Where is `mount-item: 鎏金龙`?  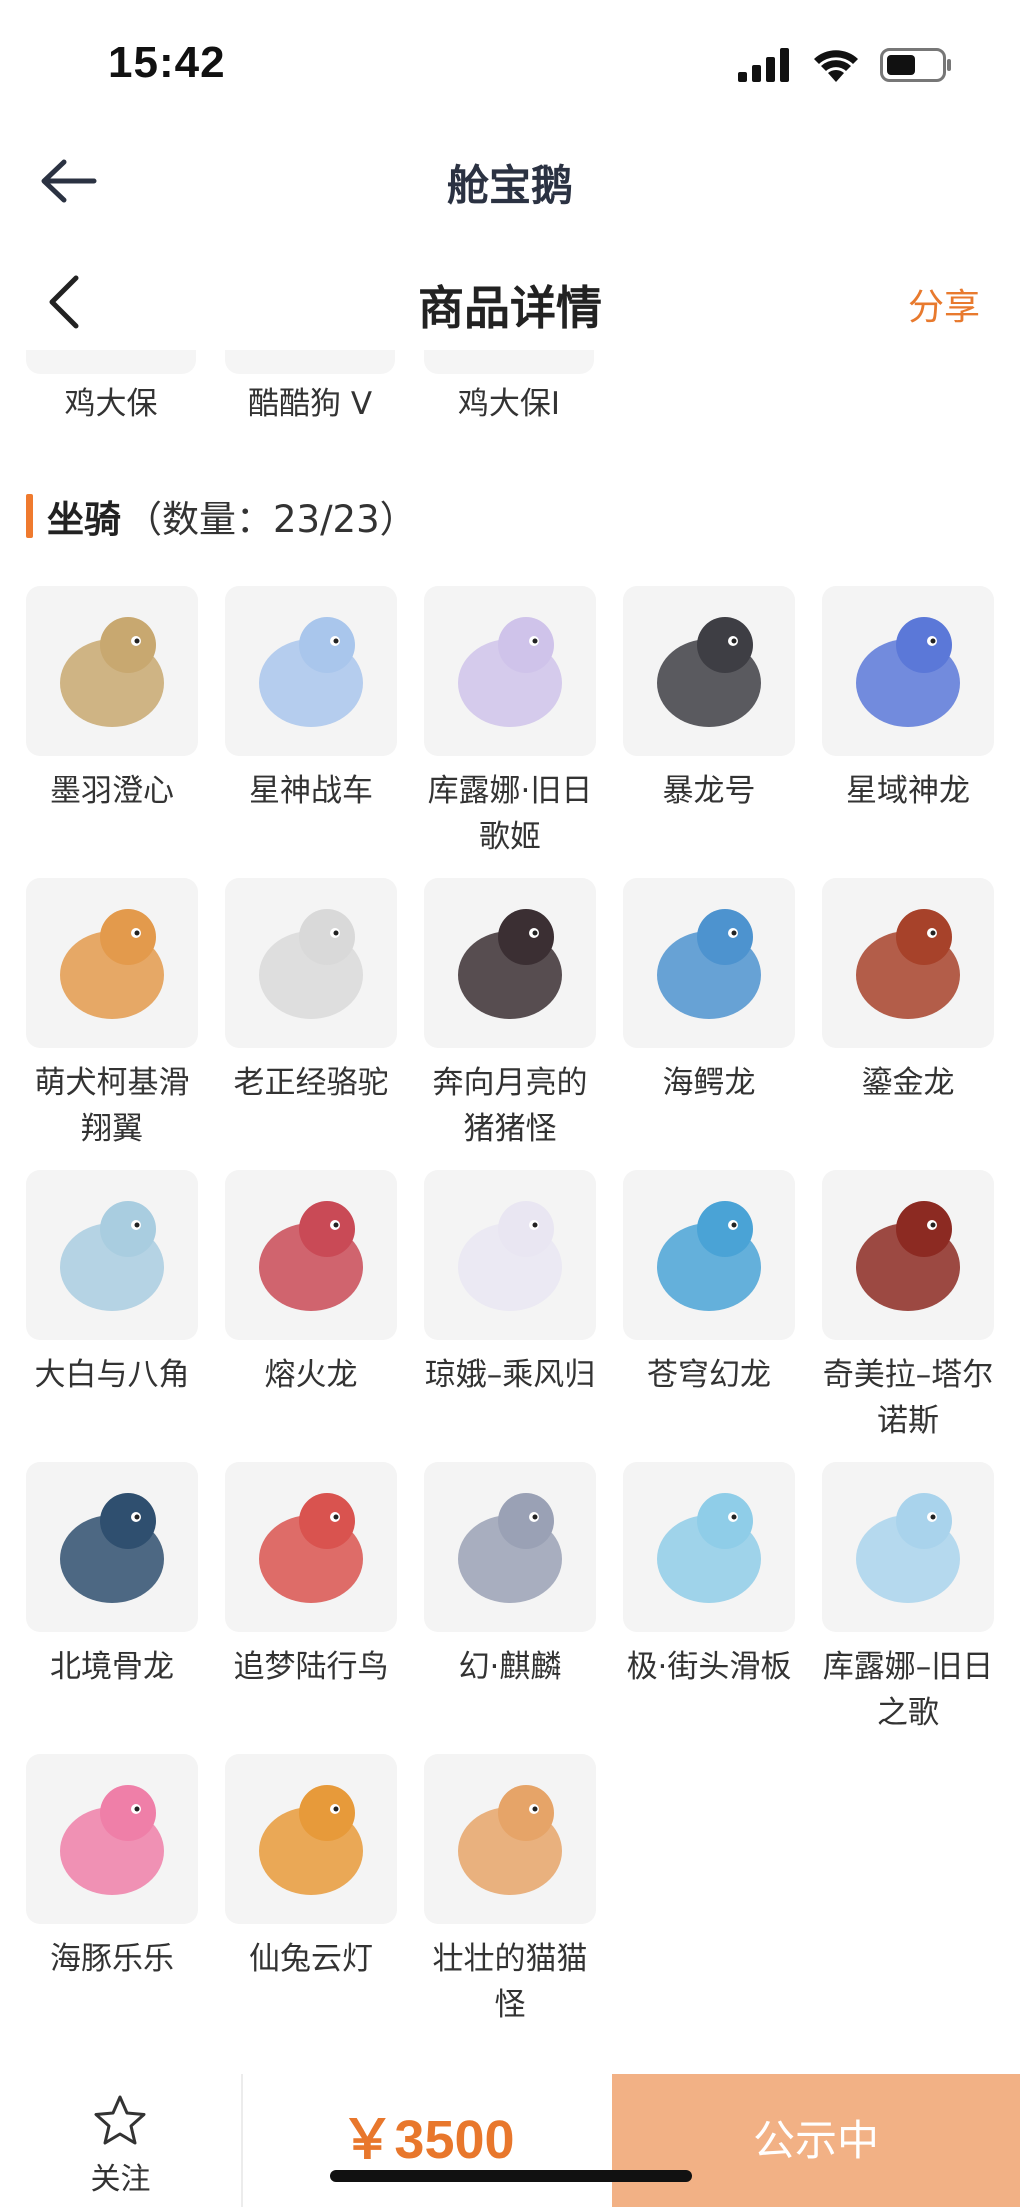 mount-item: 鎏金龙 is located at coordinates (908, 992).